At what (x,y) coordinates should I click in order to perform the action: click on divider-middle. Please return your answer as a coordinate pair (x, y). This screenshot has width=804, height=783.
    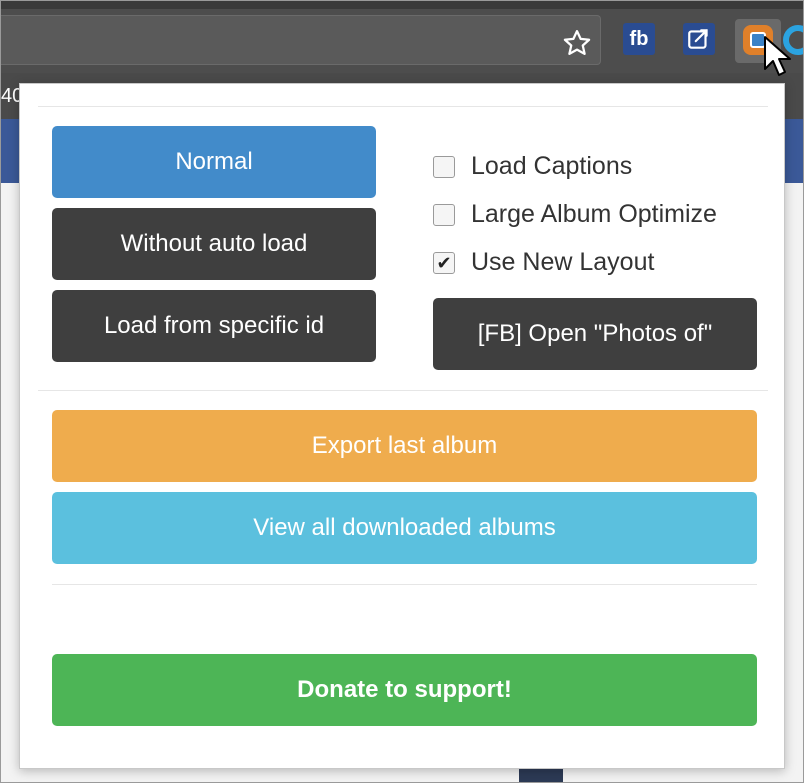
    Looking at the image, I should click on (403, 390).